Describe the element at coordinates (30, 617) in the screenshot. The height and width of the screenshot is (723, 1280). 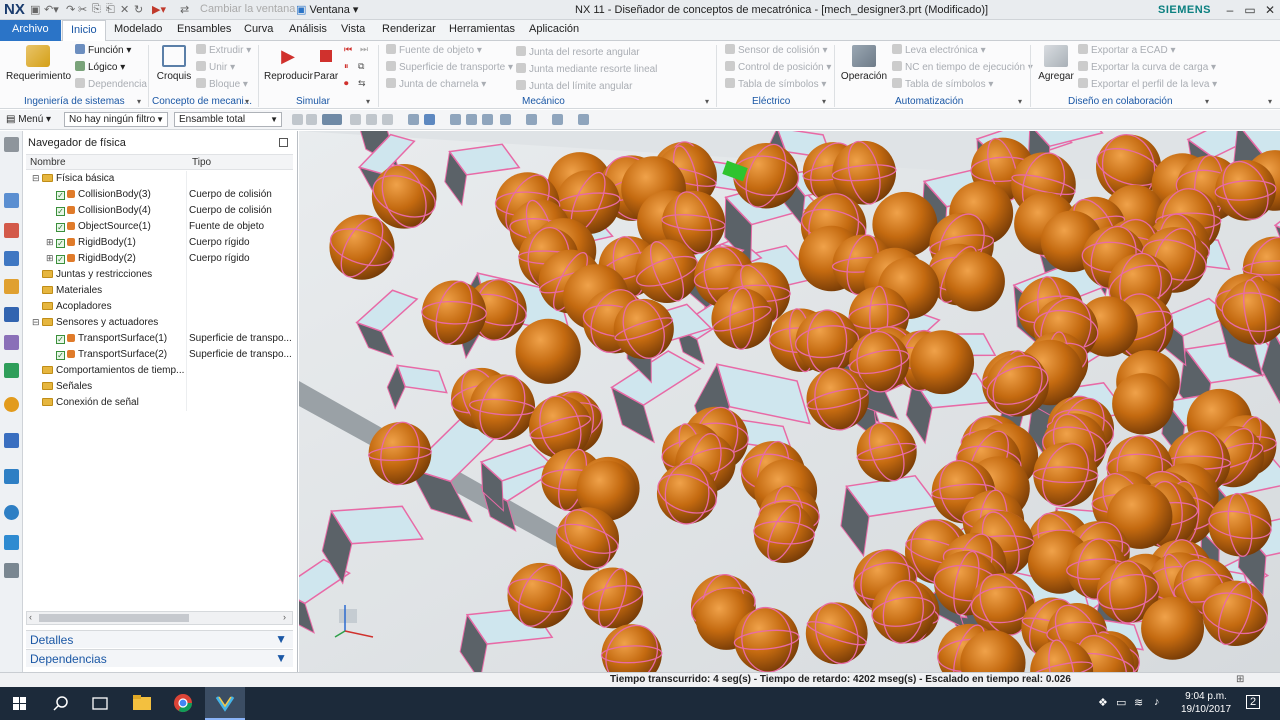
I see `scroll-left-icon: ‹` at that location.